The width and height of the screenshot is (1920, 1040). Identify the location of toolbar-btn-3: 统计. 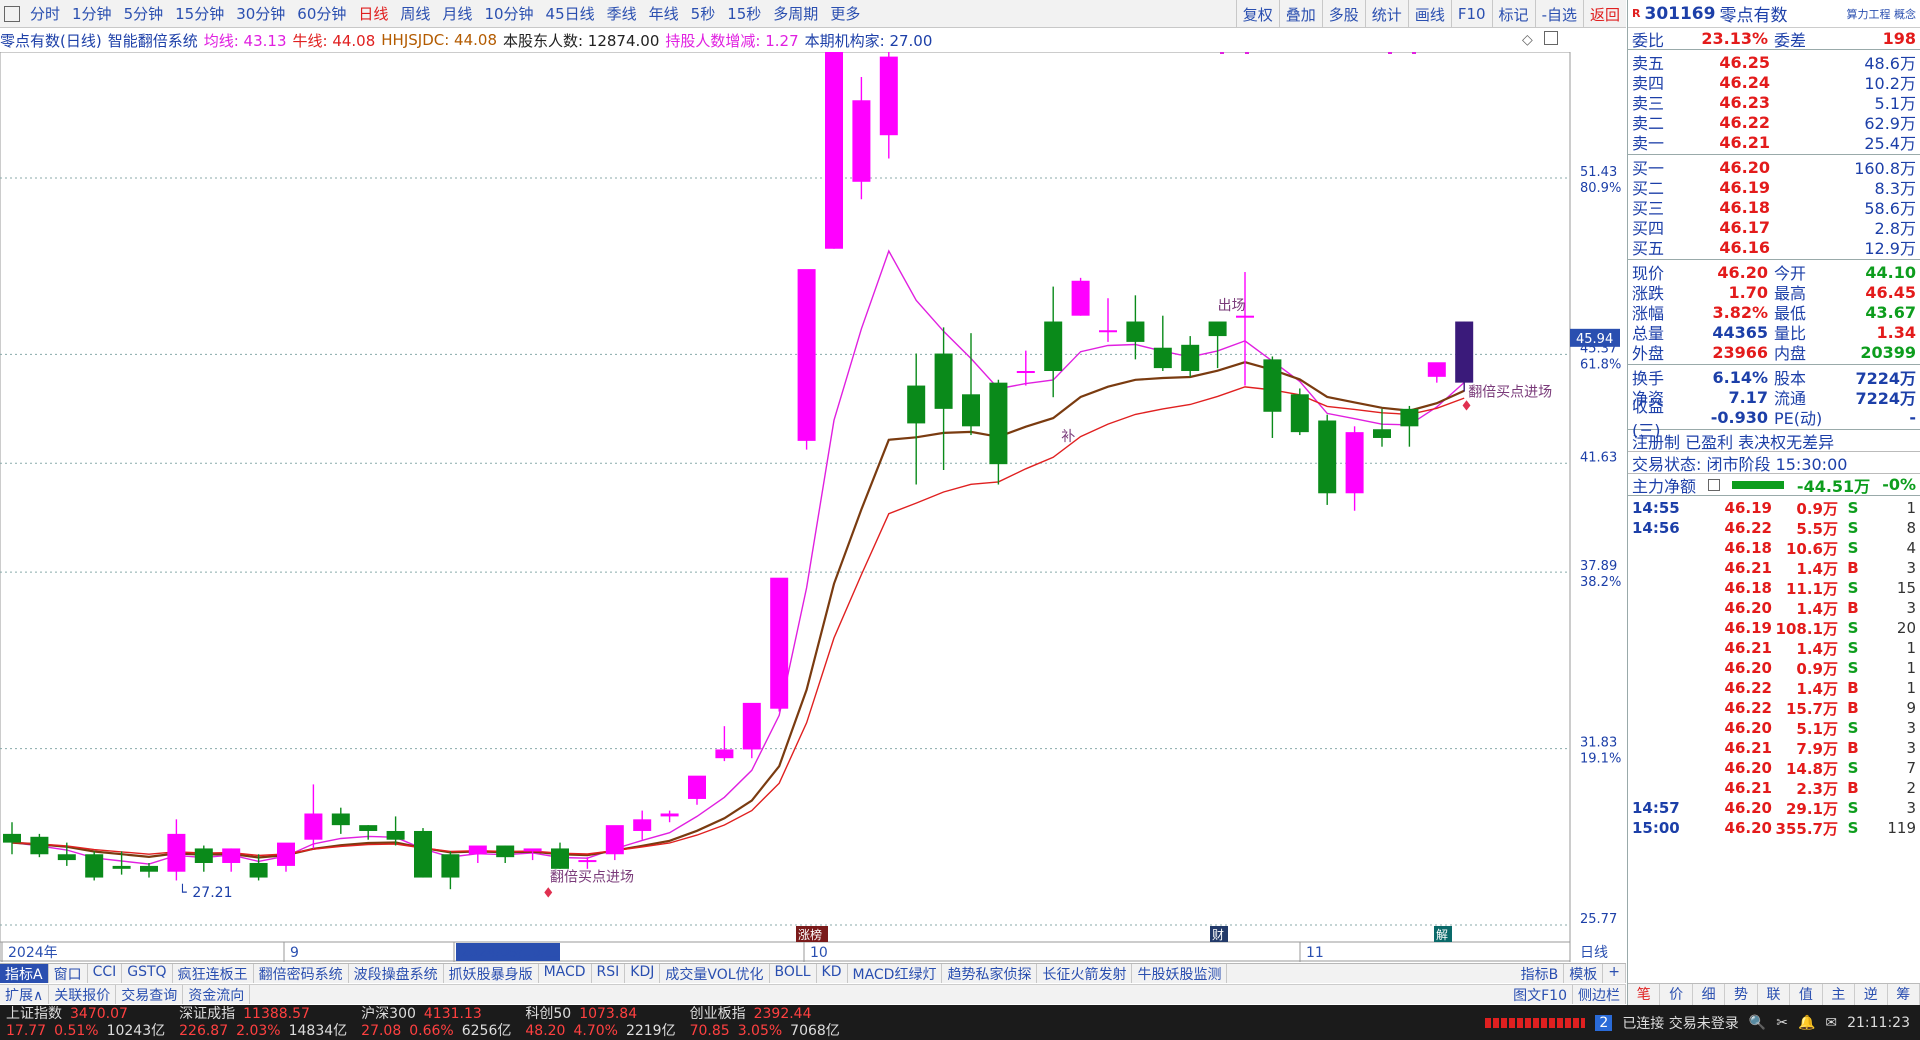
(1386, 13).